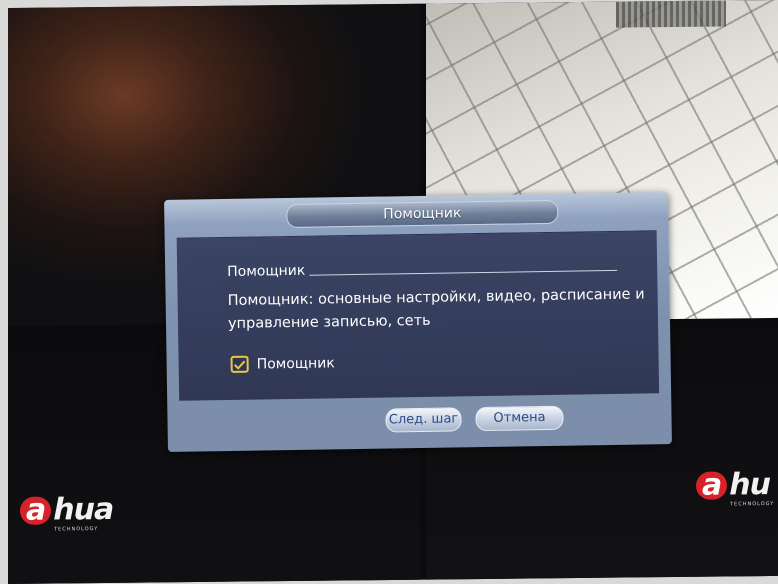 The width and height of the screenshot is (778, 584). I want to click on section-divider, so click(463, 272).